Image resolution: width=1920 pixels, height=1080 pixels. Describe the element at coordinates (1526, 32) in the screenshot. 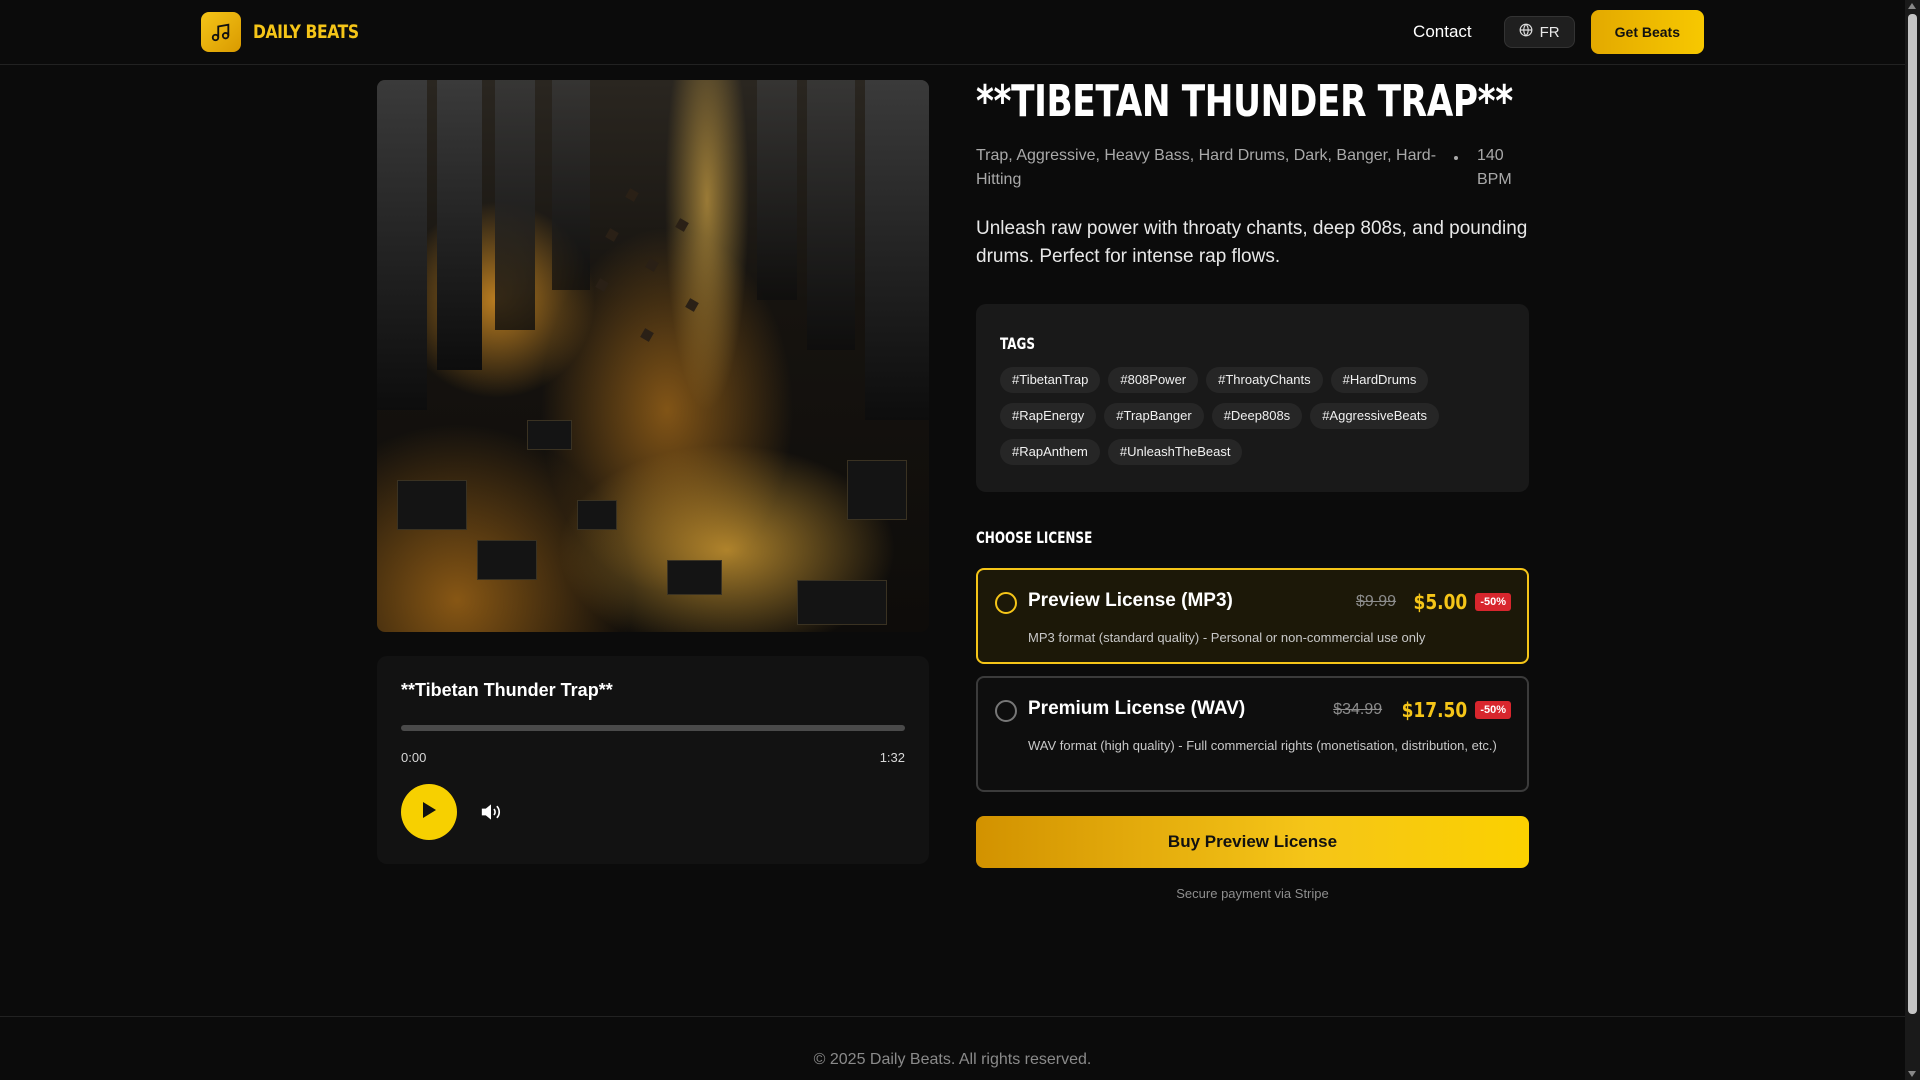

I see `globe-icon` at that location.